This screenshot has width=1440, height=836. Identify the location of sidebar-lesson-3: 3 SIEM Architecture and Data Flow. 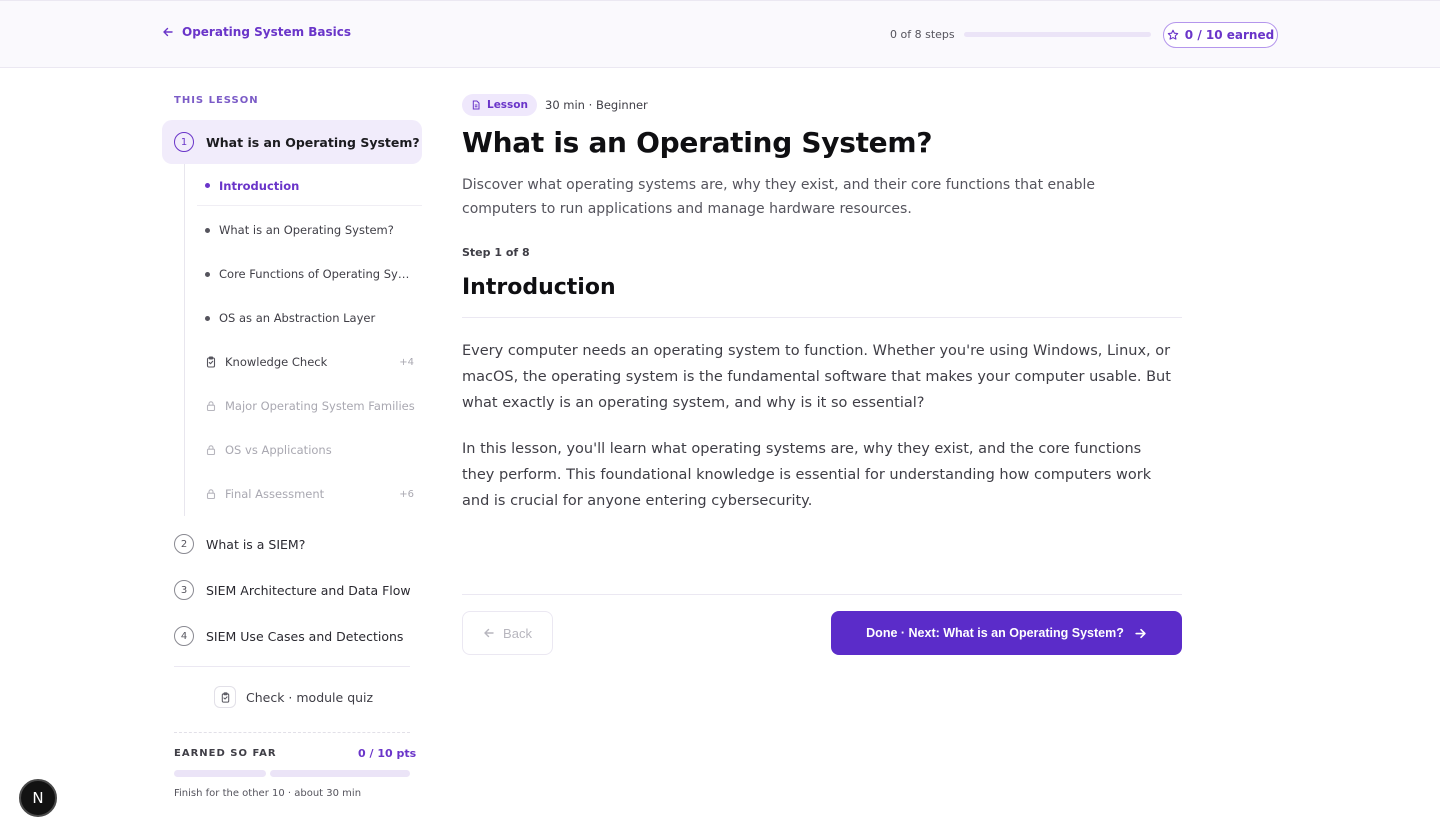
(298, 590).